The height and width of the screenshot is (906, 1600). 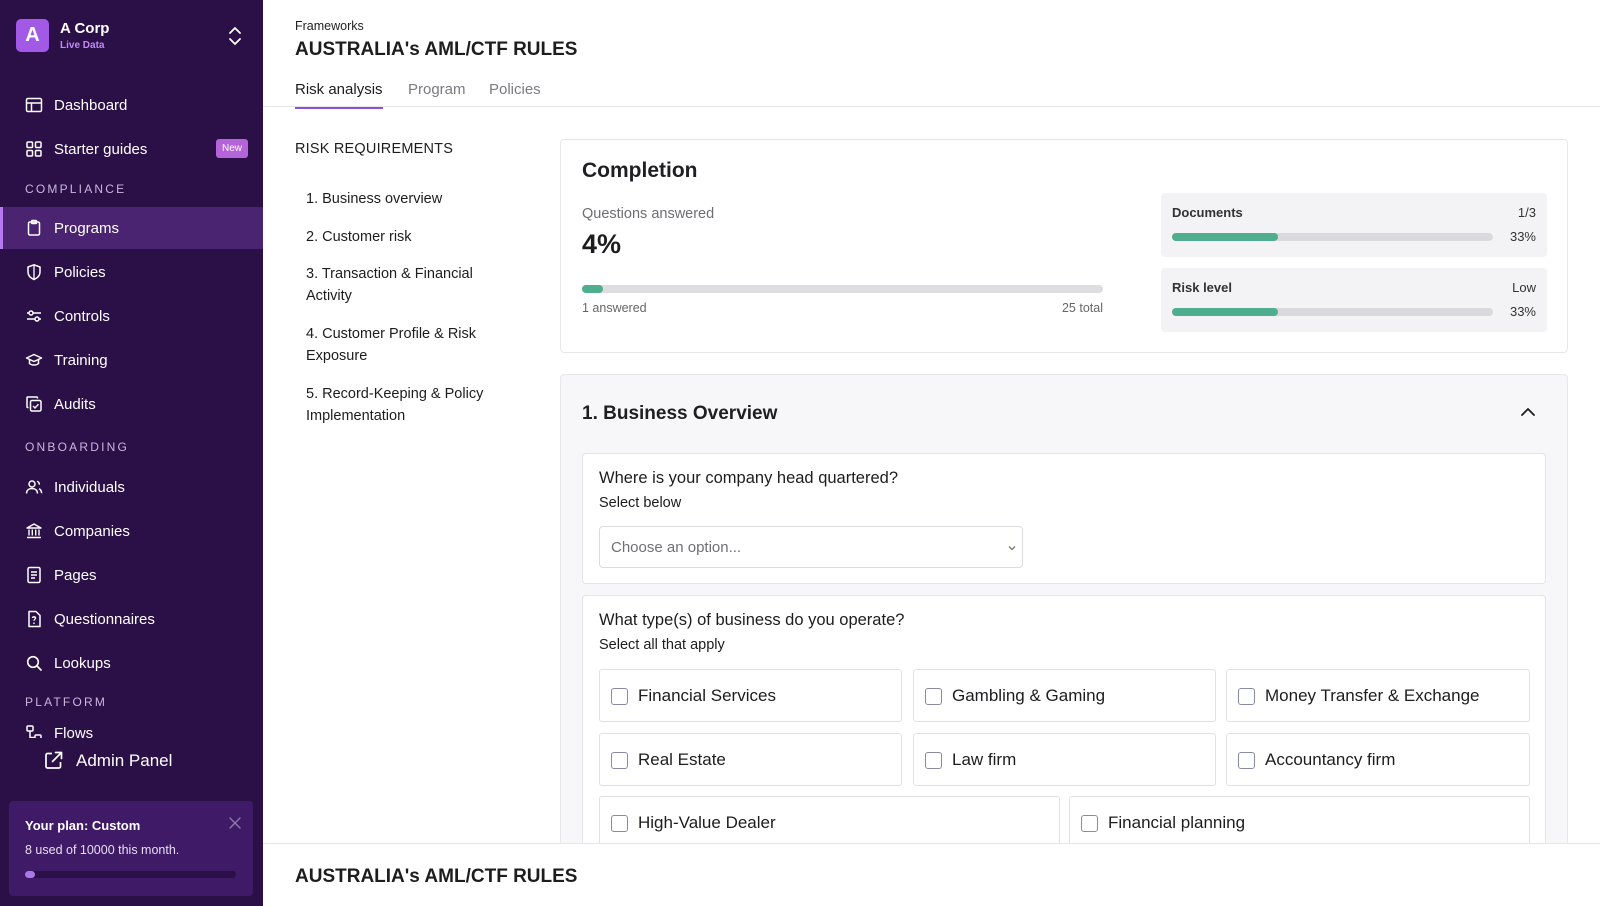 I want to click on sidebar-item-label: Policies, so click(x=80, y=272).